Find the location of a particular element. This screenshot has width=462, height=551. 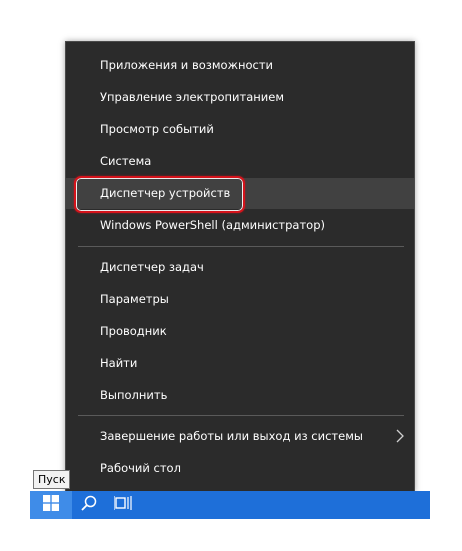

menu-item-label: Завершение работы или выход из системы is located at coordinates (231, 436).